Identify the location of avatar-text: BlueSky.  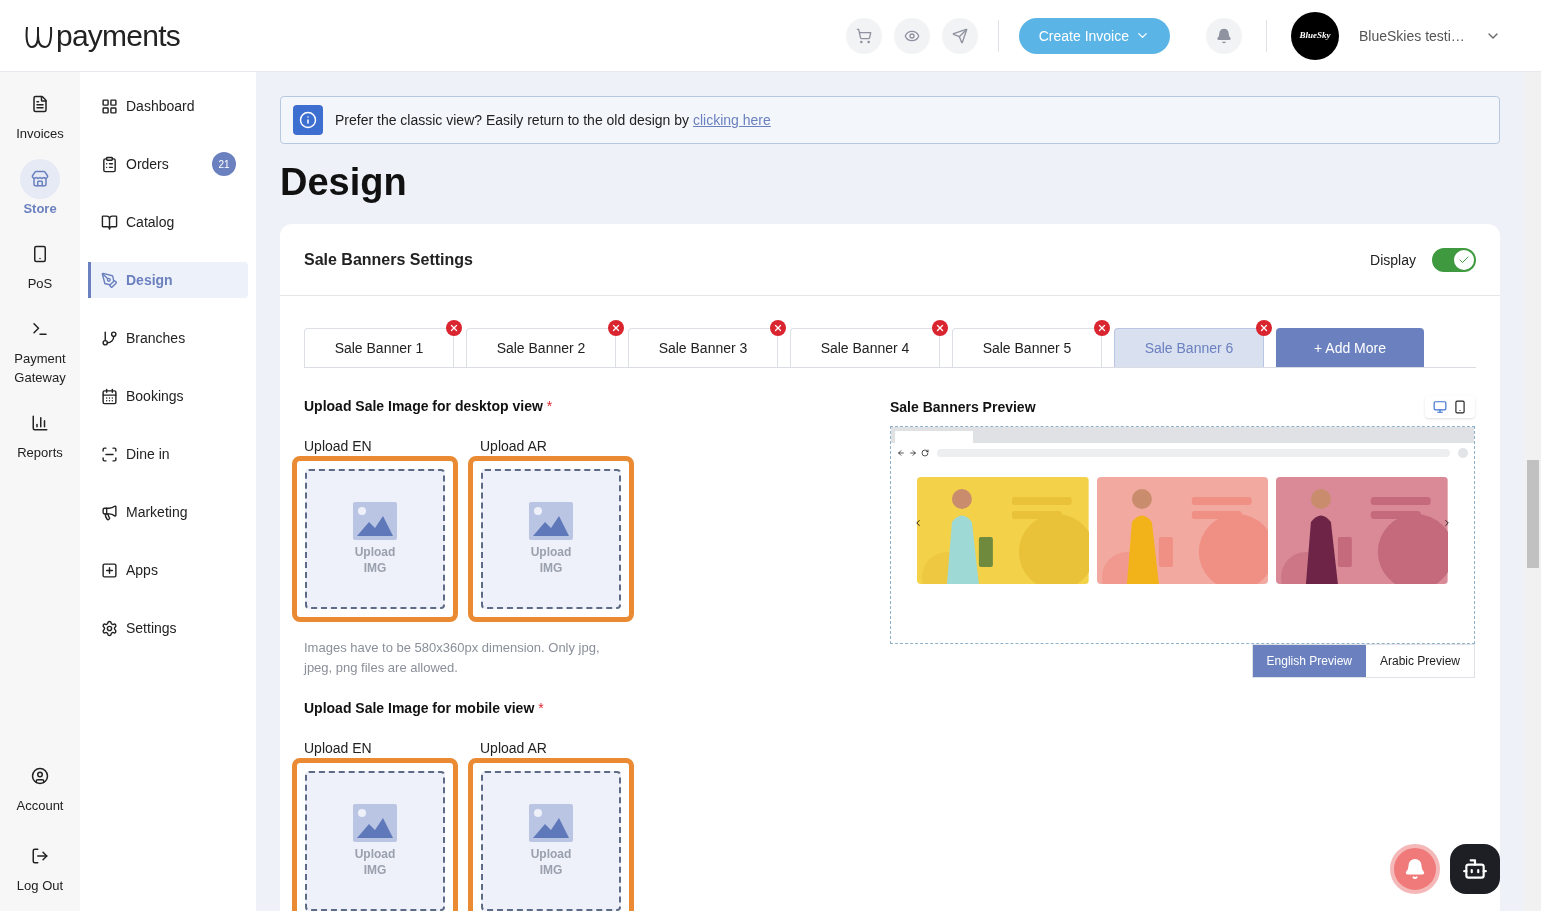
(1315, 35).